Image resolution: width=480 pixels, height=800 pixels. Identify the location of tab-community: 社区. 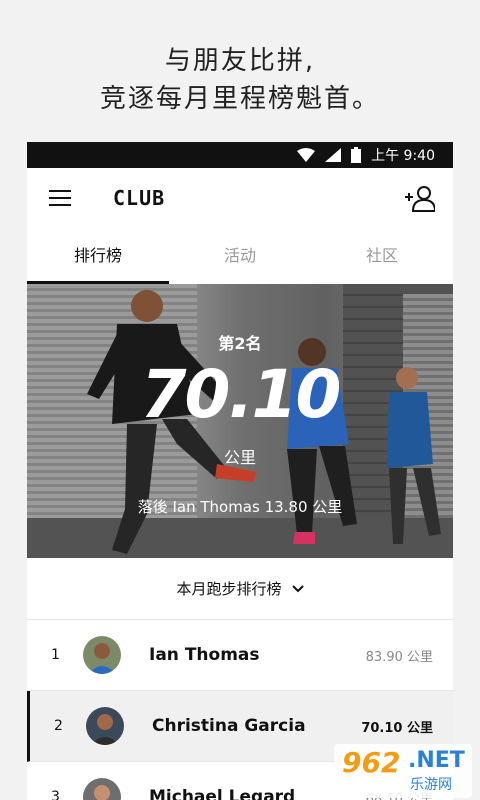
(382, 256).